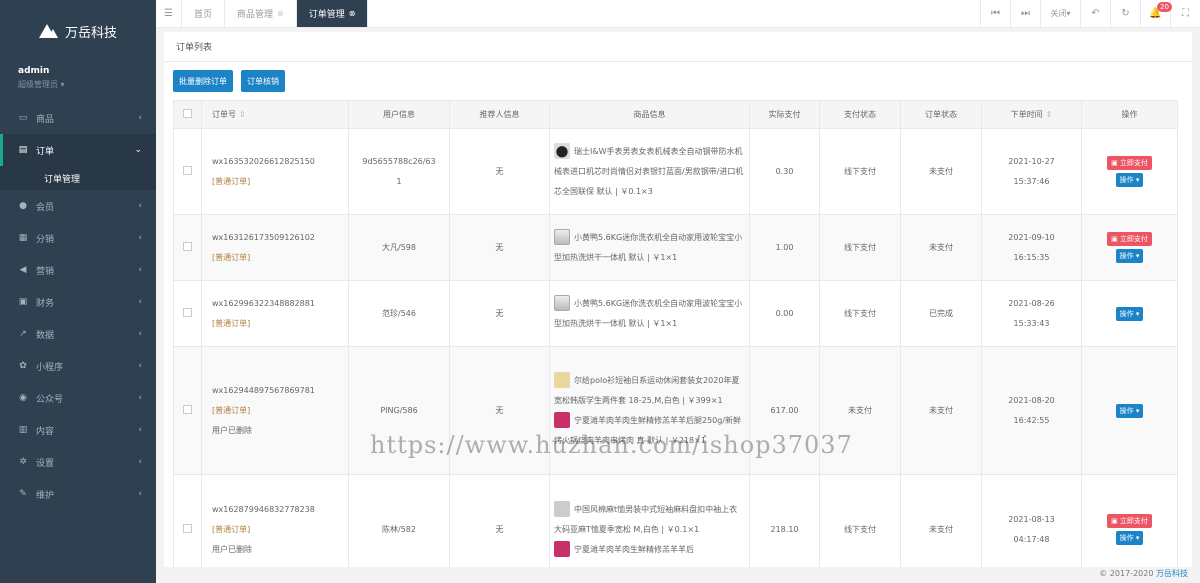 Image resolution: width=1200 pixels, height=583 pixels. Describe the element at coordinates (784, 171) in the screenshot. I see `paid-amount: 0.30` at that location.